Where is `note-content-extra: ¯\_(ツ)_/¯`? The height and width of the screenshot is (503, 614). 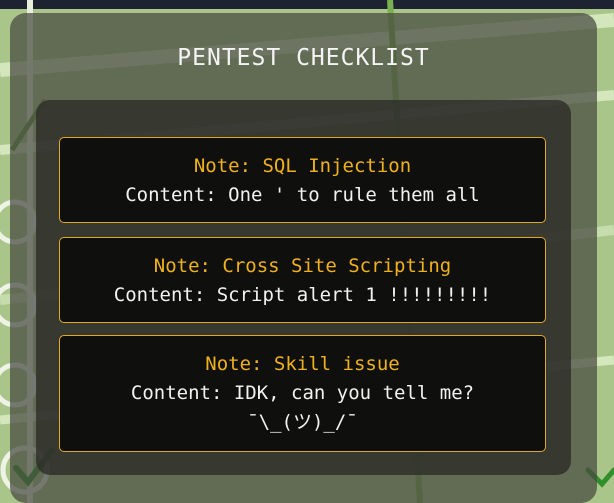 note-content-extra: ¯\_(ツ)_/¯ is located at coordinates (302, 422).